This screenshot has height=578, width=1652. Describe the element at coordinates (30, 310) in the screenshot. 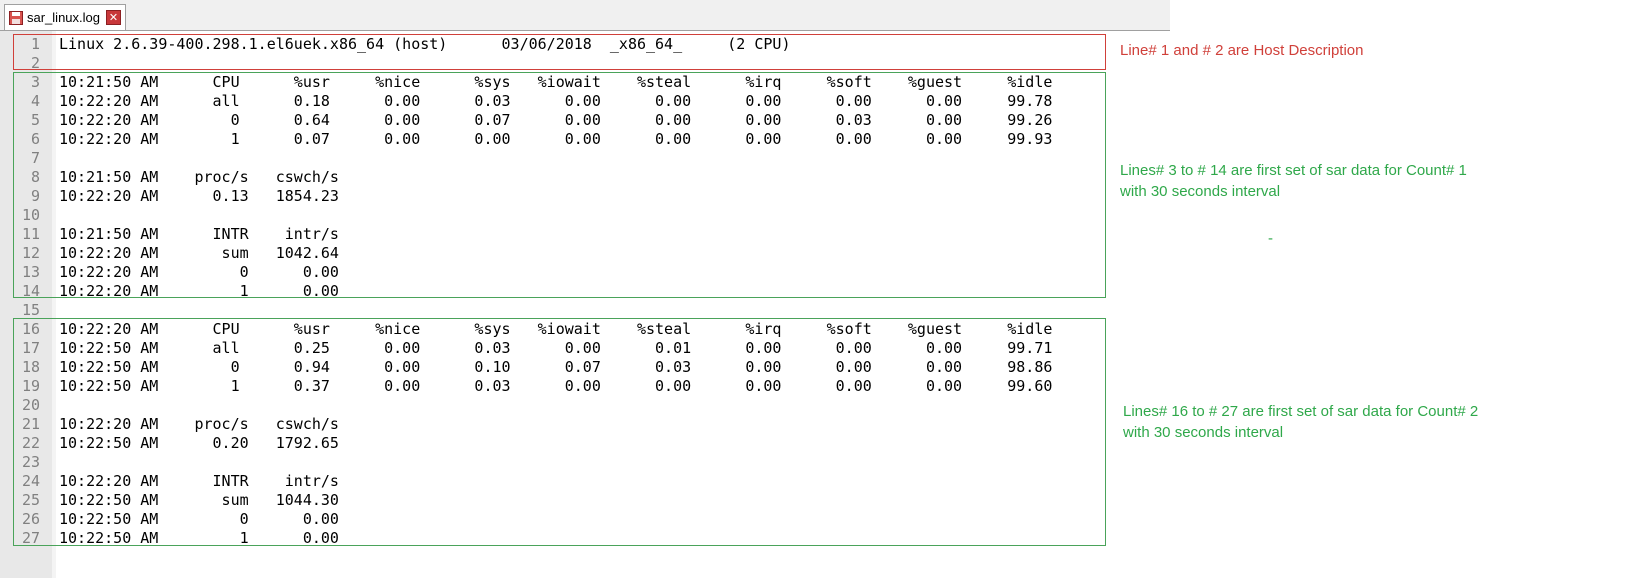

I see `line-number: 15` at that location.